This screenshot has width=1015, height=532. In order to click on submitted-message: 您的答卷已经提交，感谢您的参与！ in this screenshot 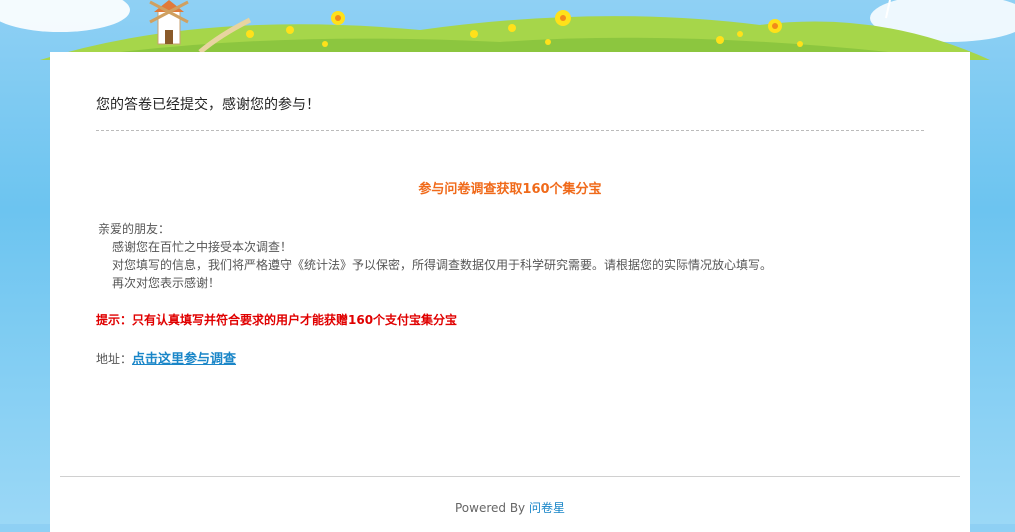, I will do `click(208, 105)`.